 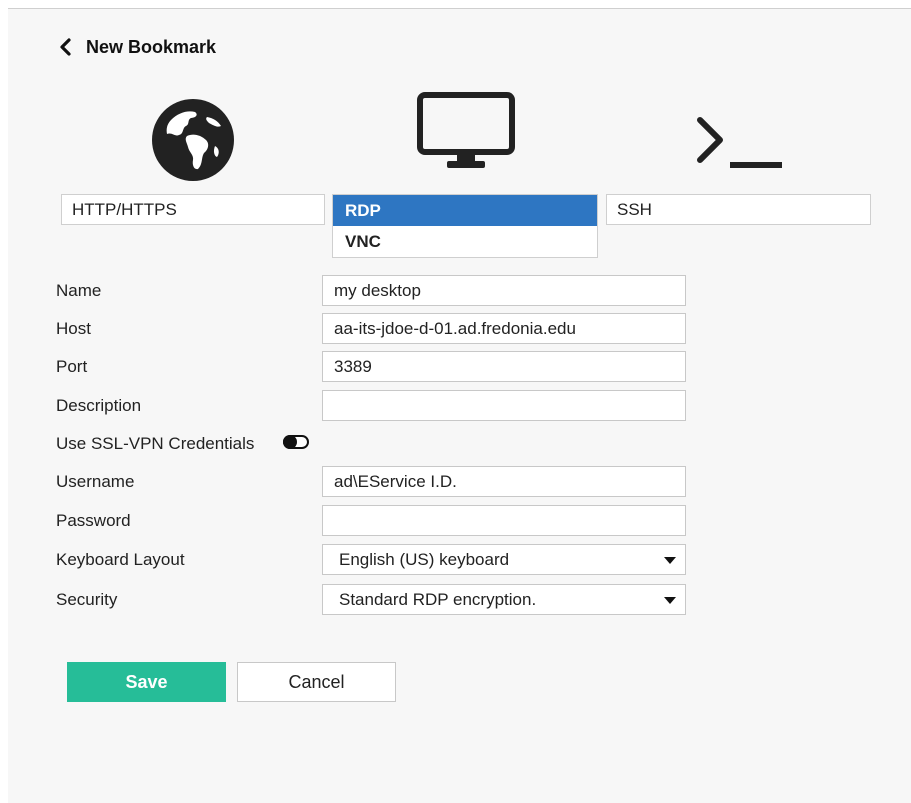 What do you see at coordinates (93, 520) in the screenshot?
I see `password-label: Password` at bounding box center [93, 520].